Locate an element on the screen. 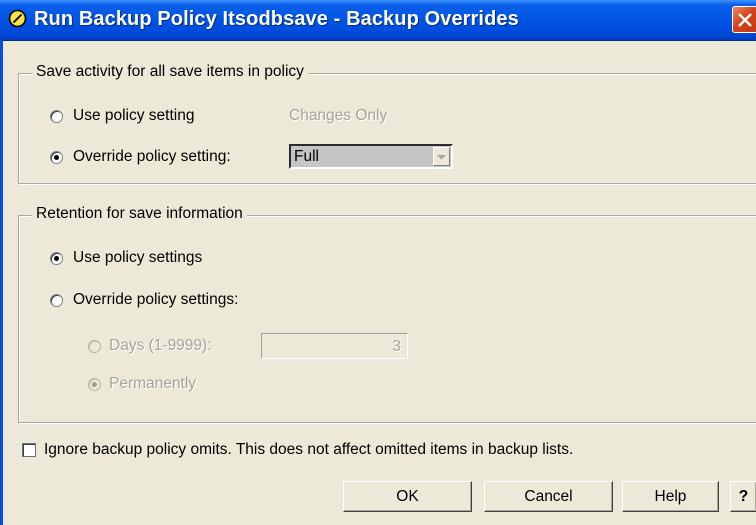 The image size is (756, 525). cancel-button-label: Cancel is located at coordinates (548, 496).